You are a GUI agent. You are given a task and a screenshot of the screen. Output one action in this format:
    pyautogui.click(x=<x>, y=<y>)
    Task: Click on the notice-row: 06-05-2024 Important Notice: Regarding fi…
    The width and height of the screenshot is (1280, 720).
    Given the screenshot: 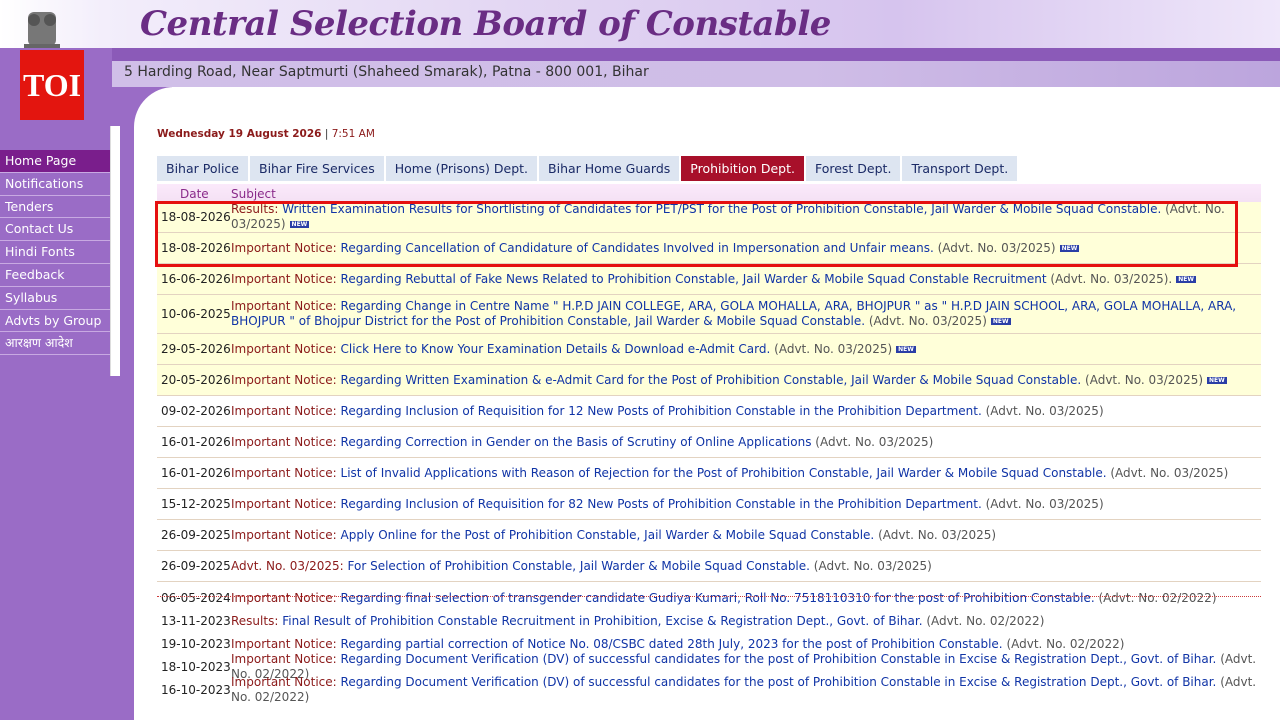 What is the action you would take?
    pyautogui.click(x=709, y=598)
    